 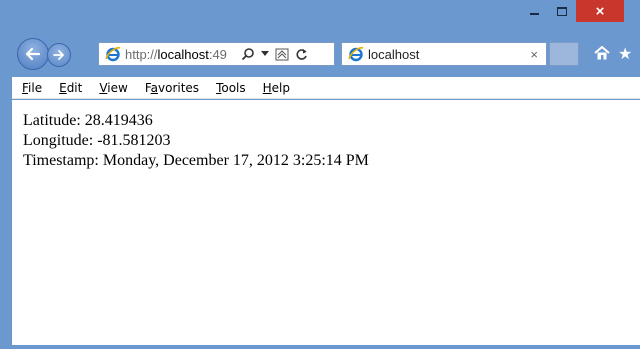 I want to click on forward-arrow-icon, so click(x=58, y=55).